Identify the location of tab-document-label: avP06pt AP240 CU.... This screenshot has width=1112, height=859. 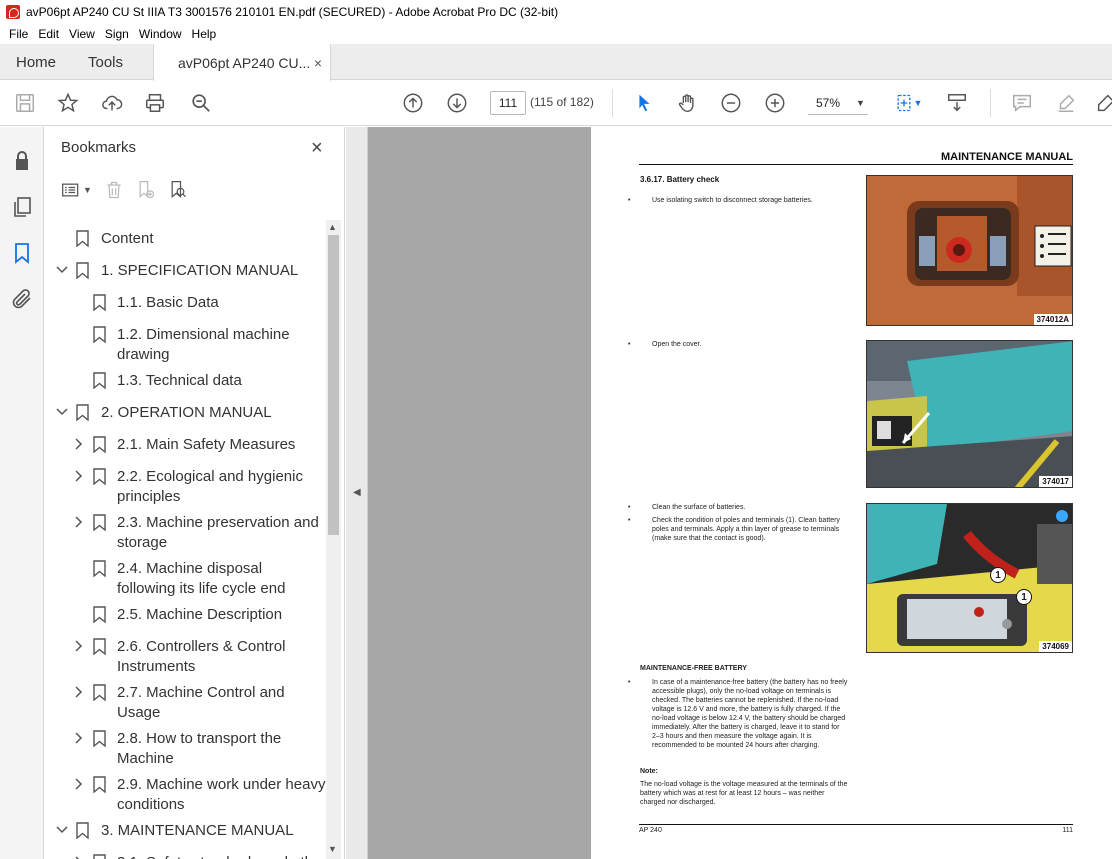
(244, 62).